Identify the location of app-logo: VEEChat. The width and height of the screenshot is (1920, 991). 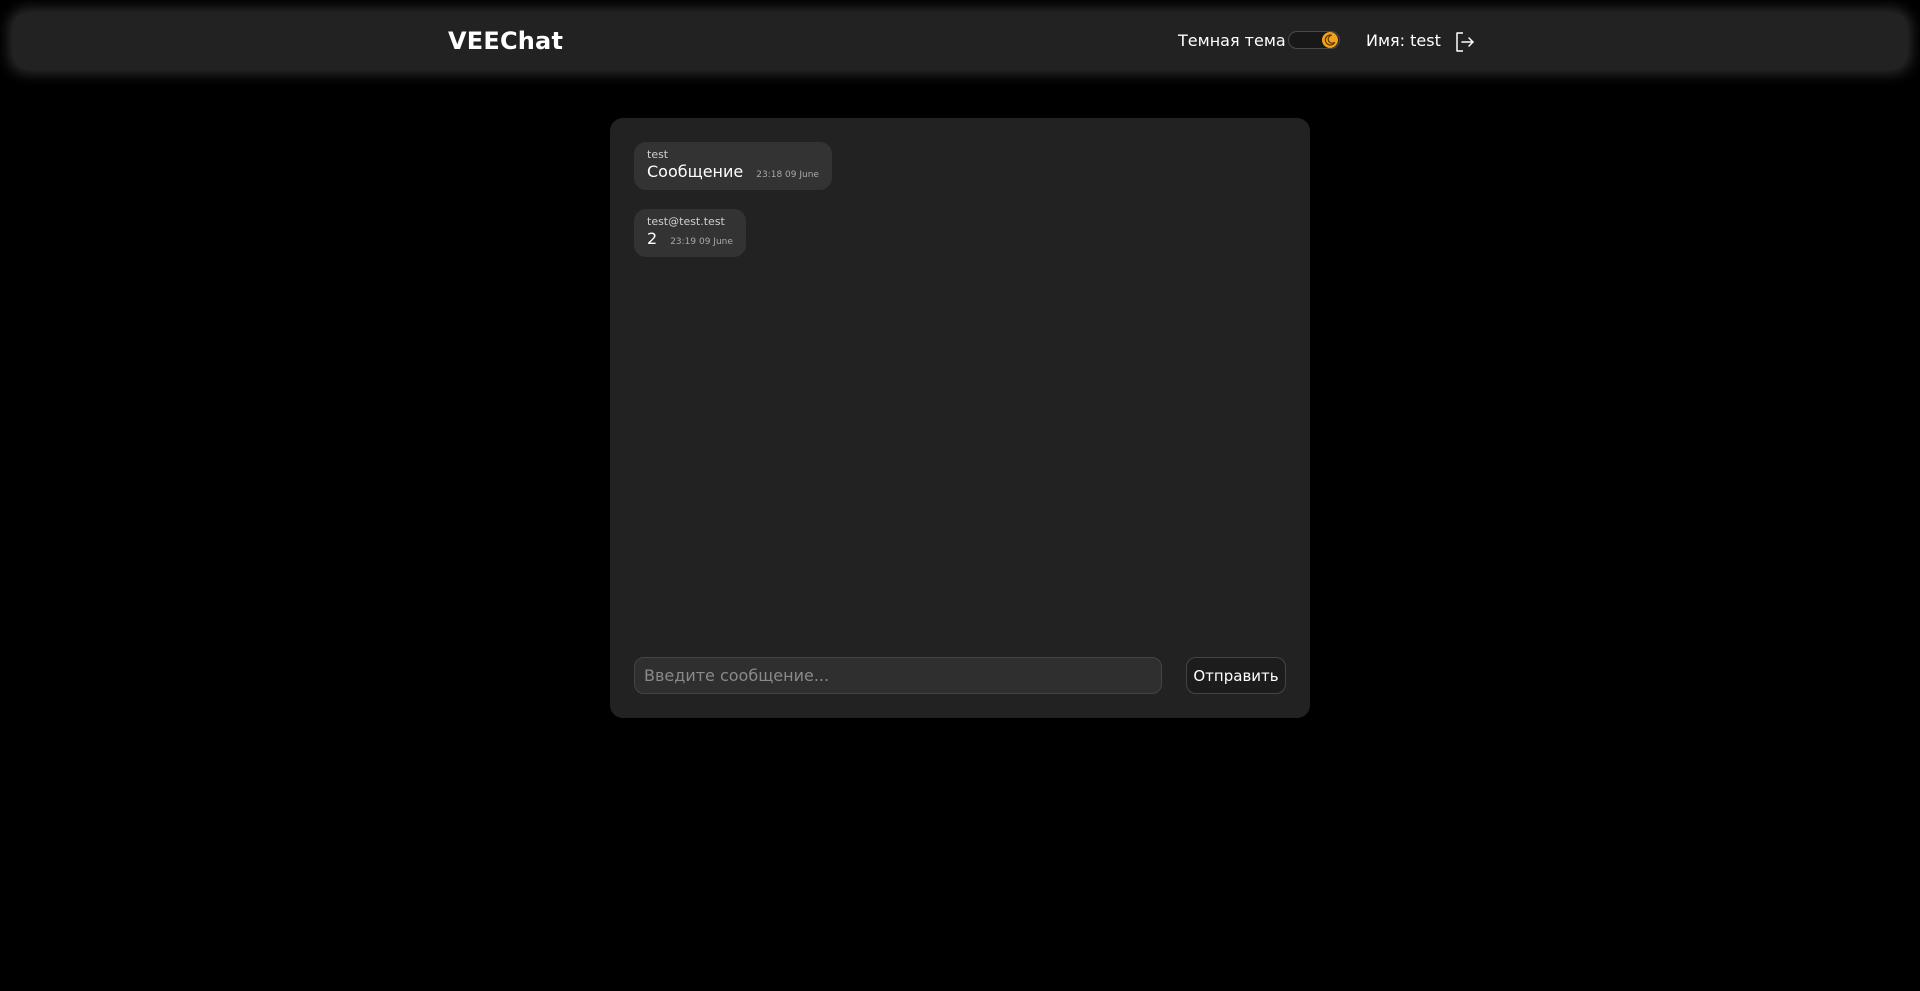
(505, 41).